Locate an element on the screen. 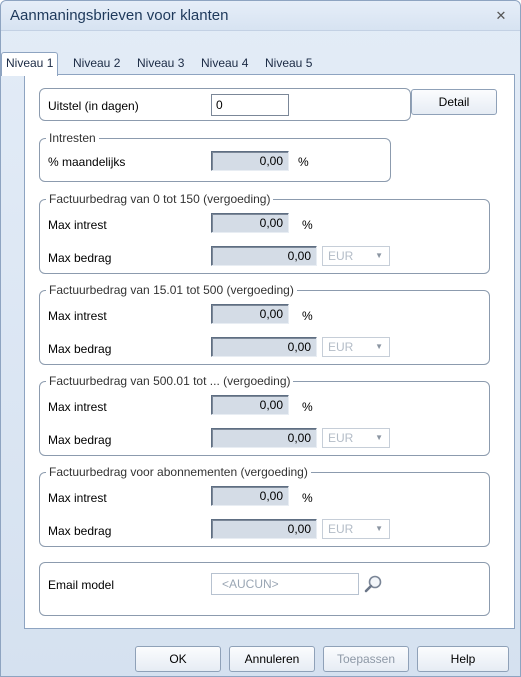  email-model-label: Email model is located at coordinates (81, 585).